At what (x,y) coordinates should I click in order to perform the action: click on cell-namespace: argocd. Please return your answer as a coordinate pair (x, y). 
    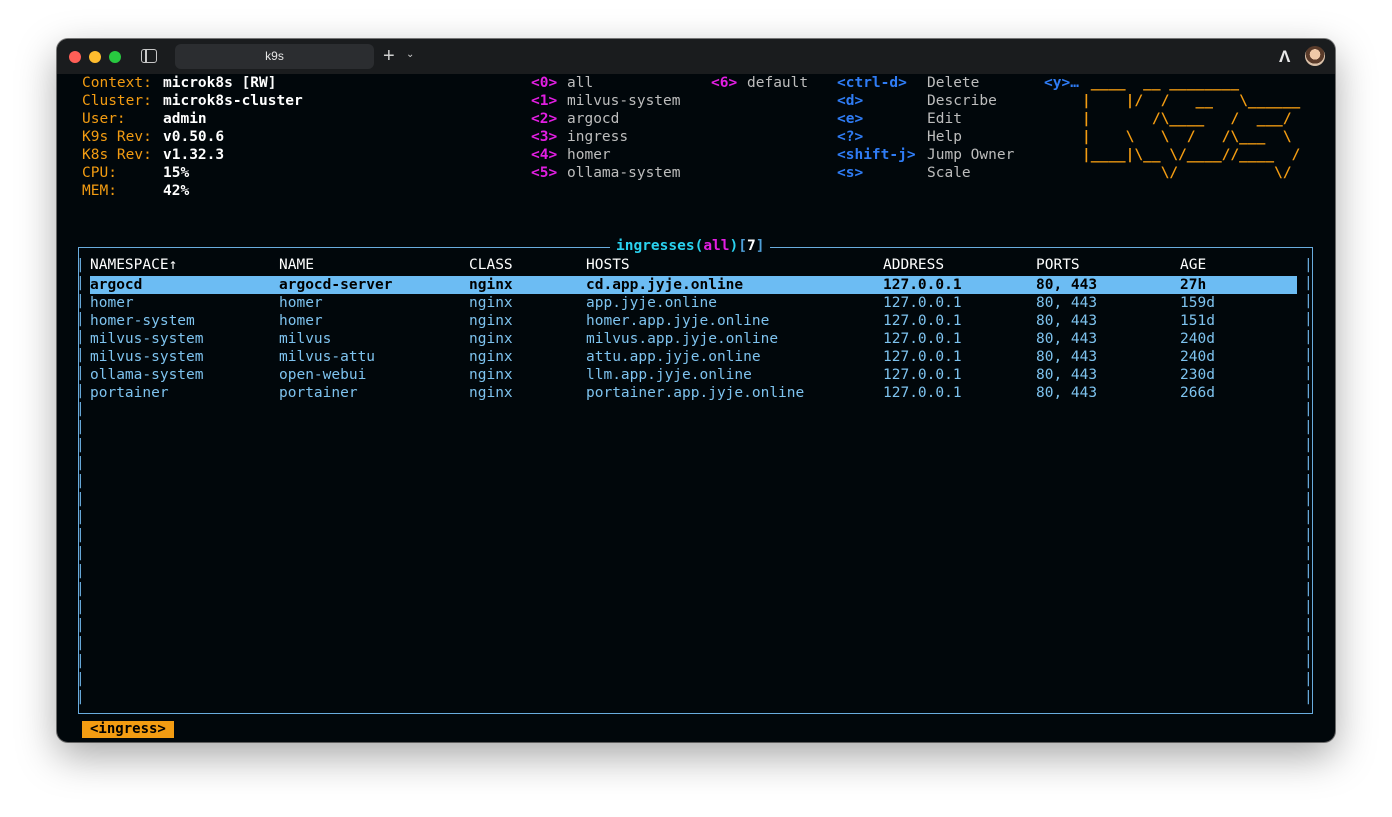
    Looking at the image, I should click on (116, 285).